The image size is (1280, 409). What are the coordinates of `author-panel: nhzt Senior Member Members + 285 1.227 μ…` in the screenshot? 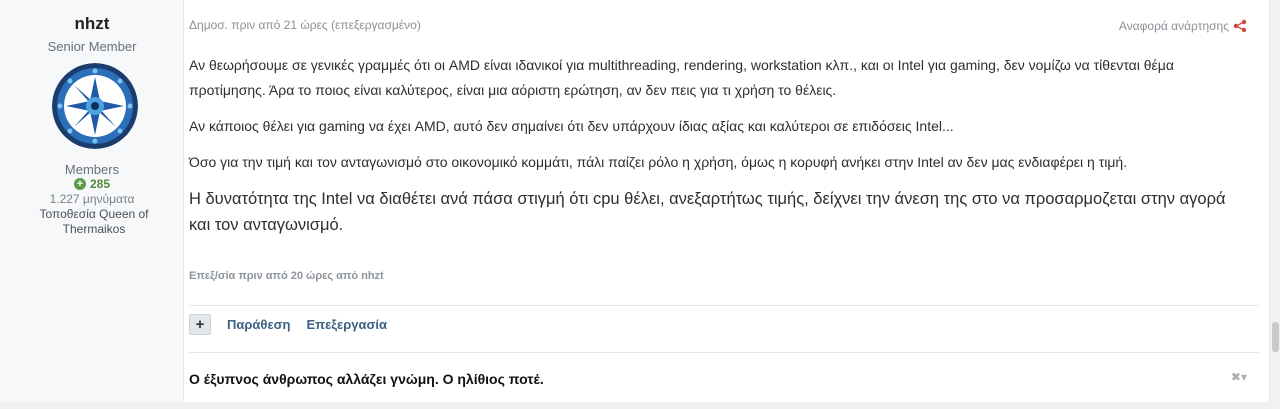 It's located at (92, 201).